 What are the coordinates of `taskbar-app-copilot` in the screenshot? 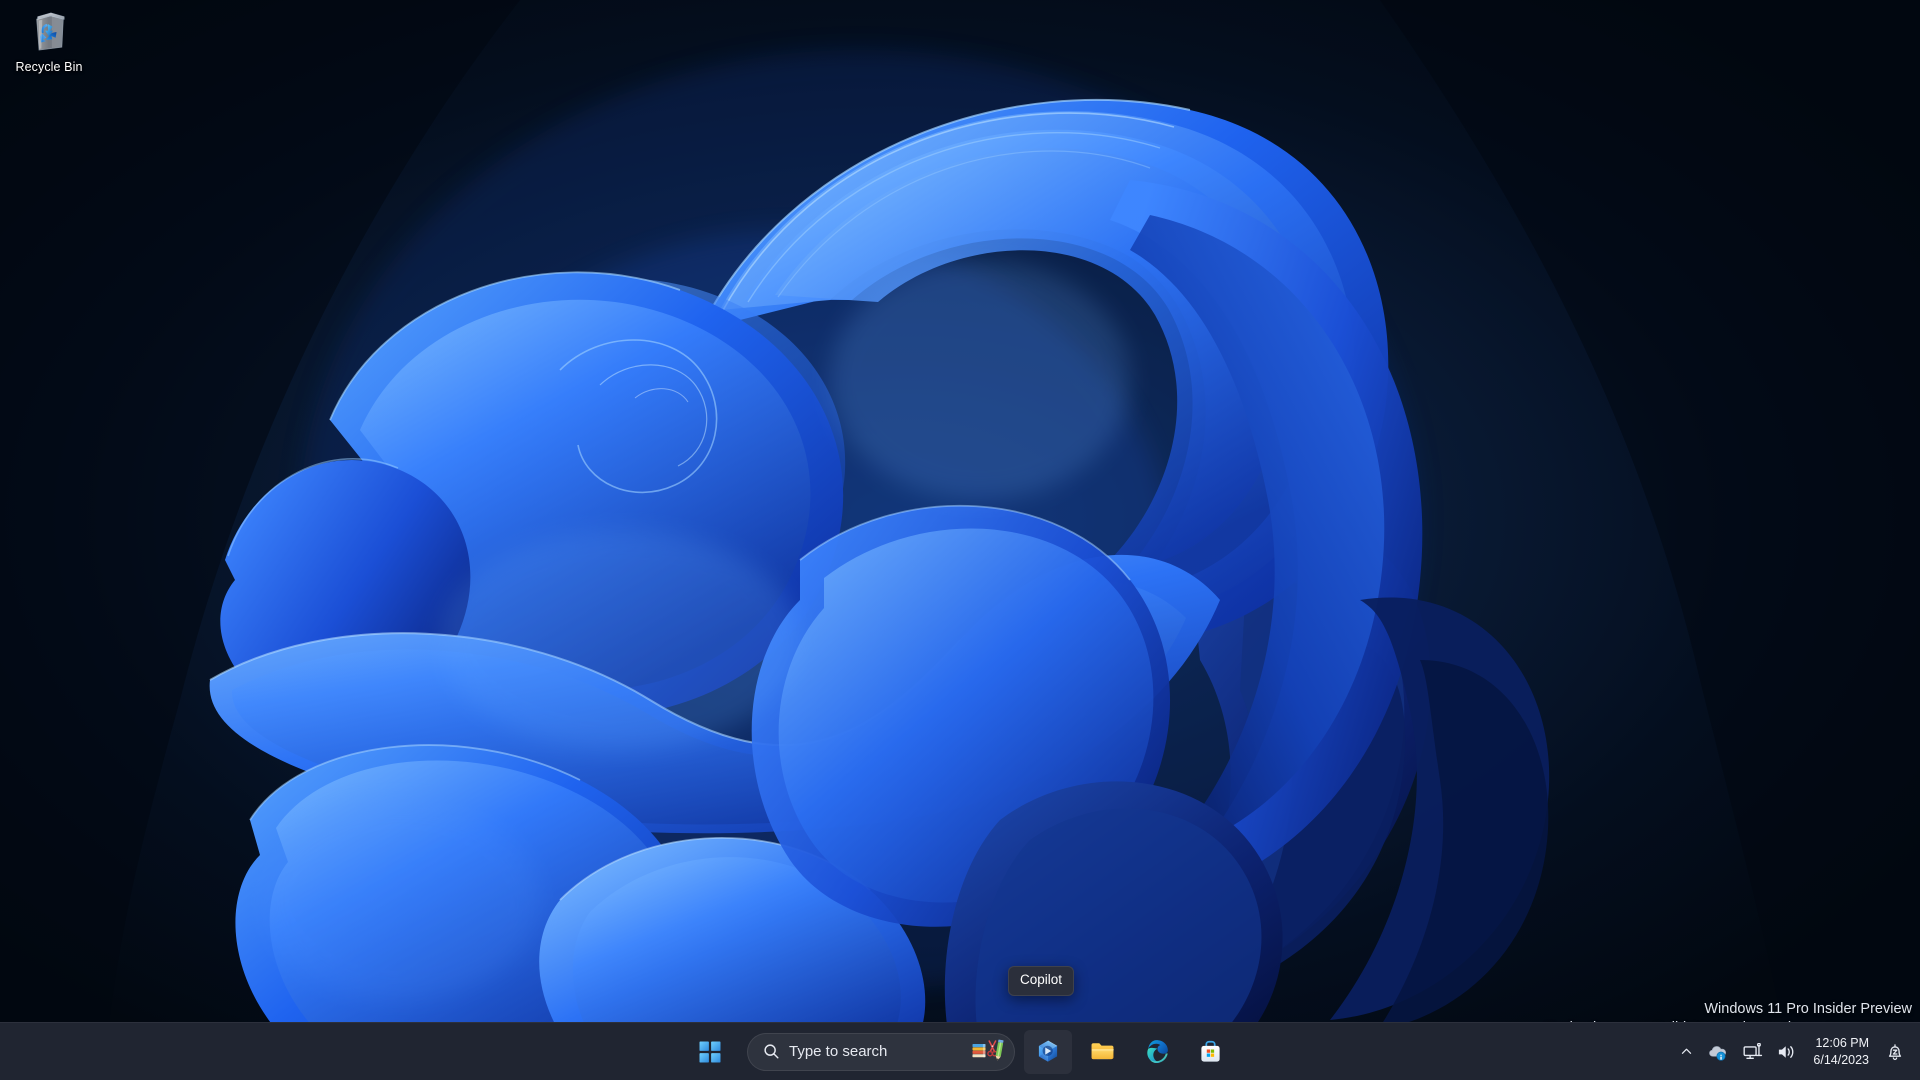 It's located at (1048, 1051).